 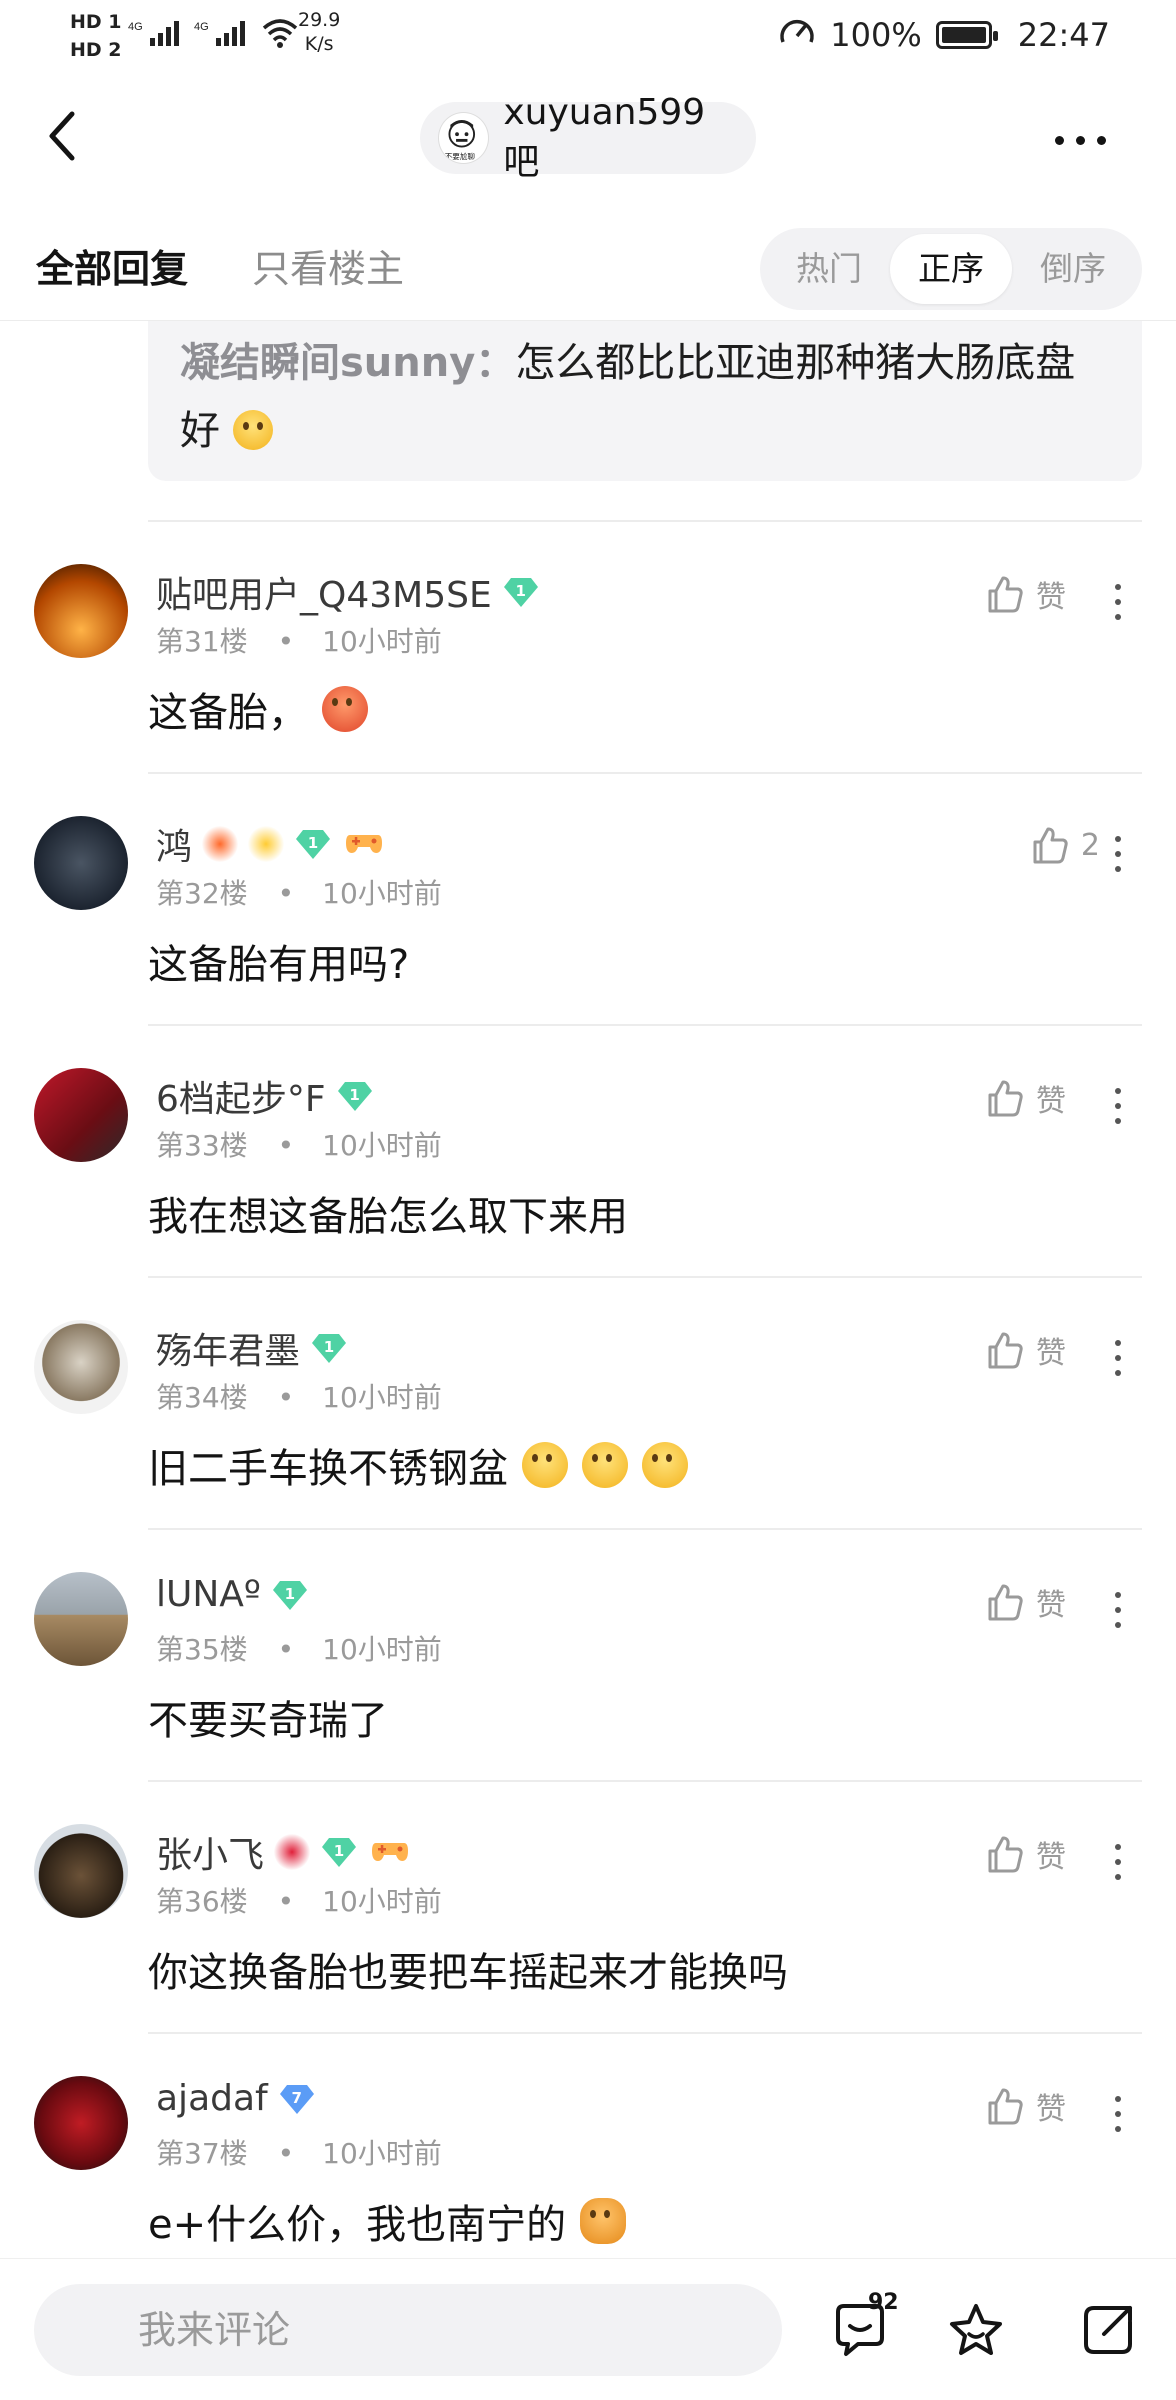 I want to click on username-row: 张小飞 1, so click(x=284, y=1852).